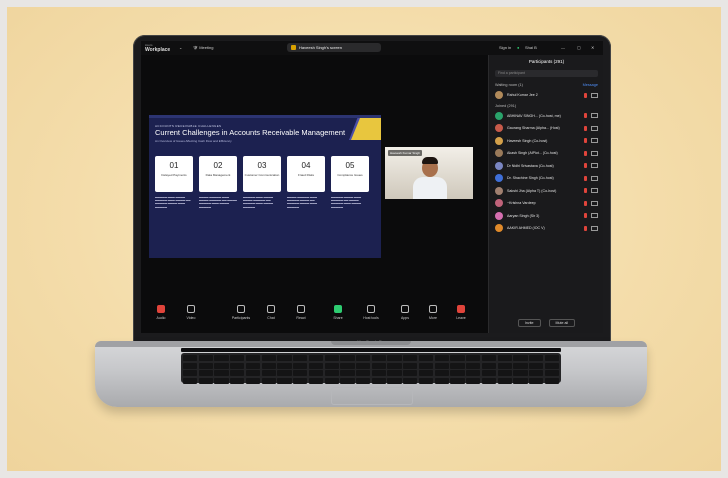 This screenshot has height=478, width=728. What do you see at coordinates (546, 323) in the screenshot?
I see `panel-footer: Invite Mute all` at bounding box center [546, 323].